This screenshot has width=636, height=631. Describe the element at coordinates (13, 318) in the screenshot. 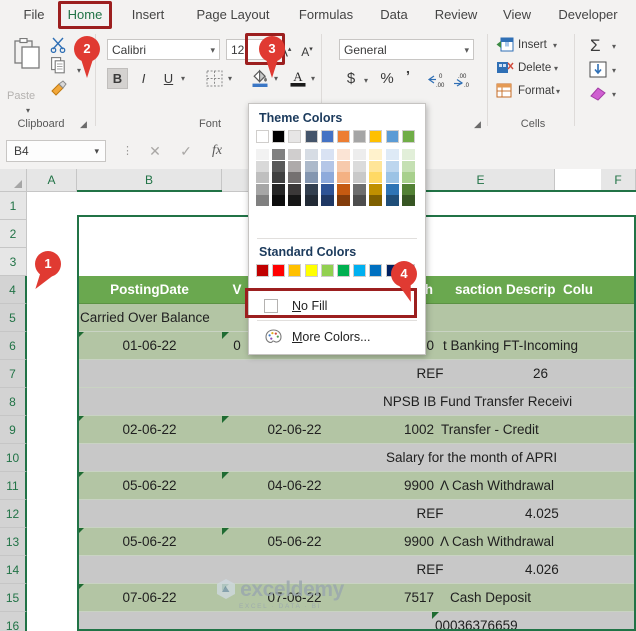

I see `row-header-5: 5` at that location.